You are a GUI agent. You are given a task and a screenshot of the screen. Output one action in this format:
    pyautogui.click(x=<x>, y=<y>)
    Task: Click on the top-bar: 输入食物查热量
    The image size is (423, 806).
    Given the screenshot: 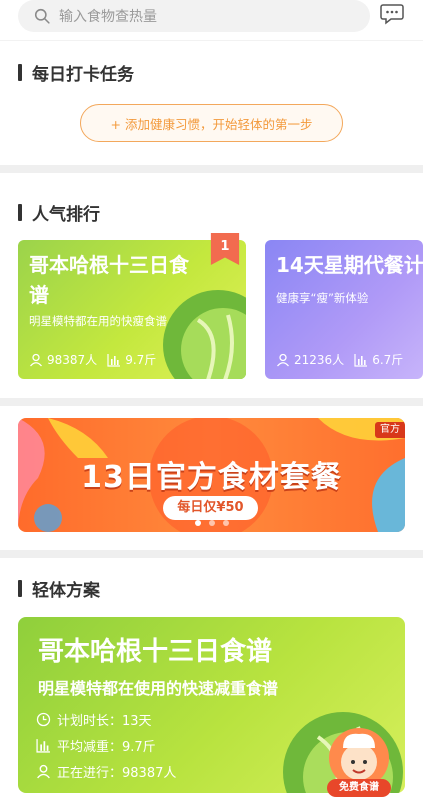 What is the action you would take?
    pyautogui.click(x=211, y=20)
    